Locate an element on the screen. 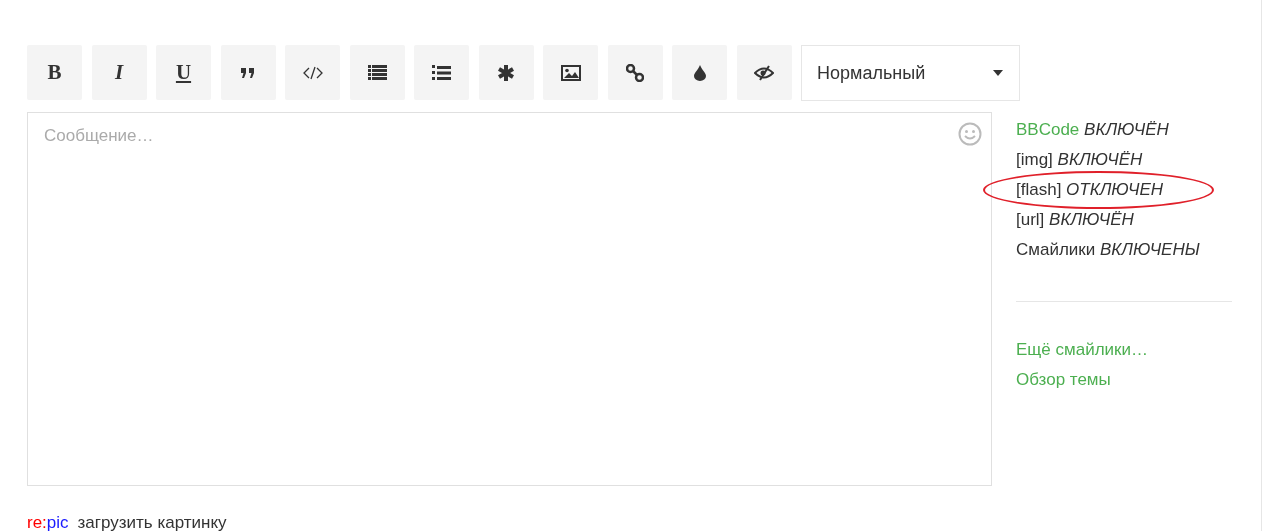 This screenshot has width=1273, height=531. font-size-select: Нормальный is located at coordinates (910, 73).